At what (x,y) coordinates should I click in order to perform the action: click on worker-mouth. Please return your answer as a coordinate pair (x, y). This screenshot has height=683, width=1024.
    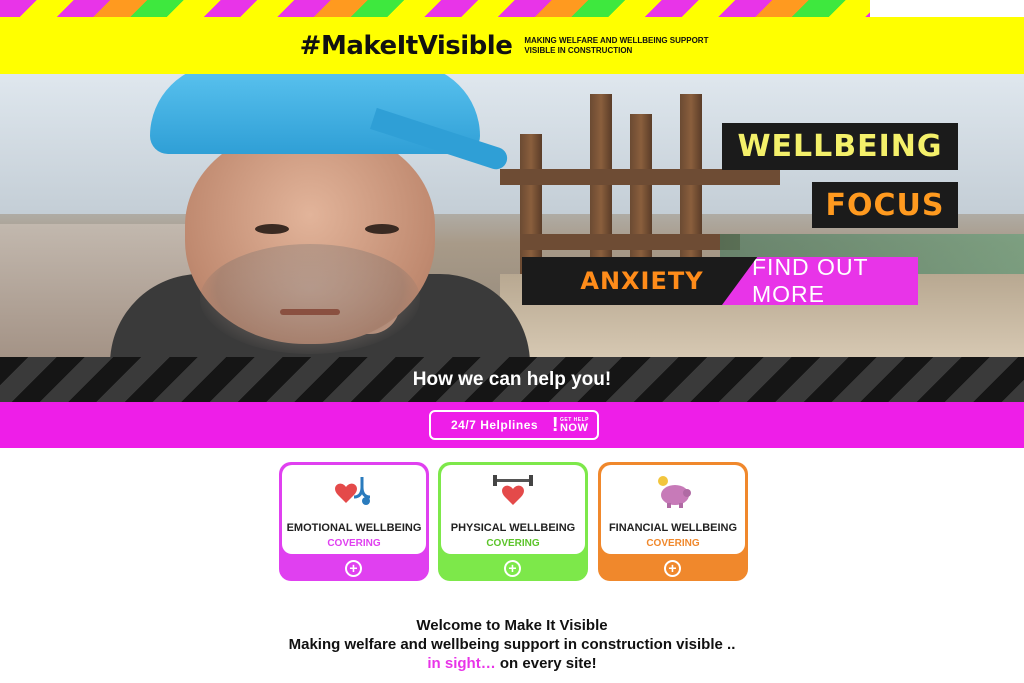
    Looking at the image, I should click on (310, 312).